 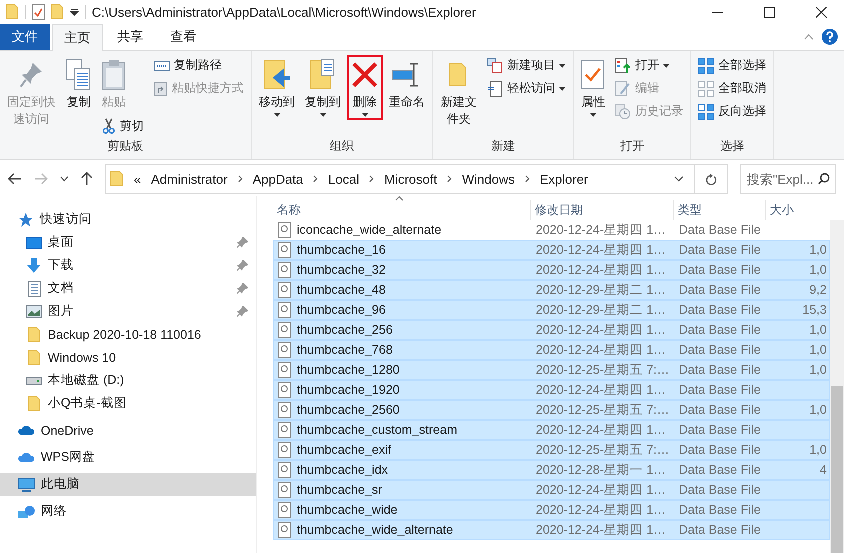 I want to click on sidebar-item: OneDrive, so click(x=128, y=430).